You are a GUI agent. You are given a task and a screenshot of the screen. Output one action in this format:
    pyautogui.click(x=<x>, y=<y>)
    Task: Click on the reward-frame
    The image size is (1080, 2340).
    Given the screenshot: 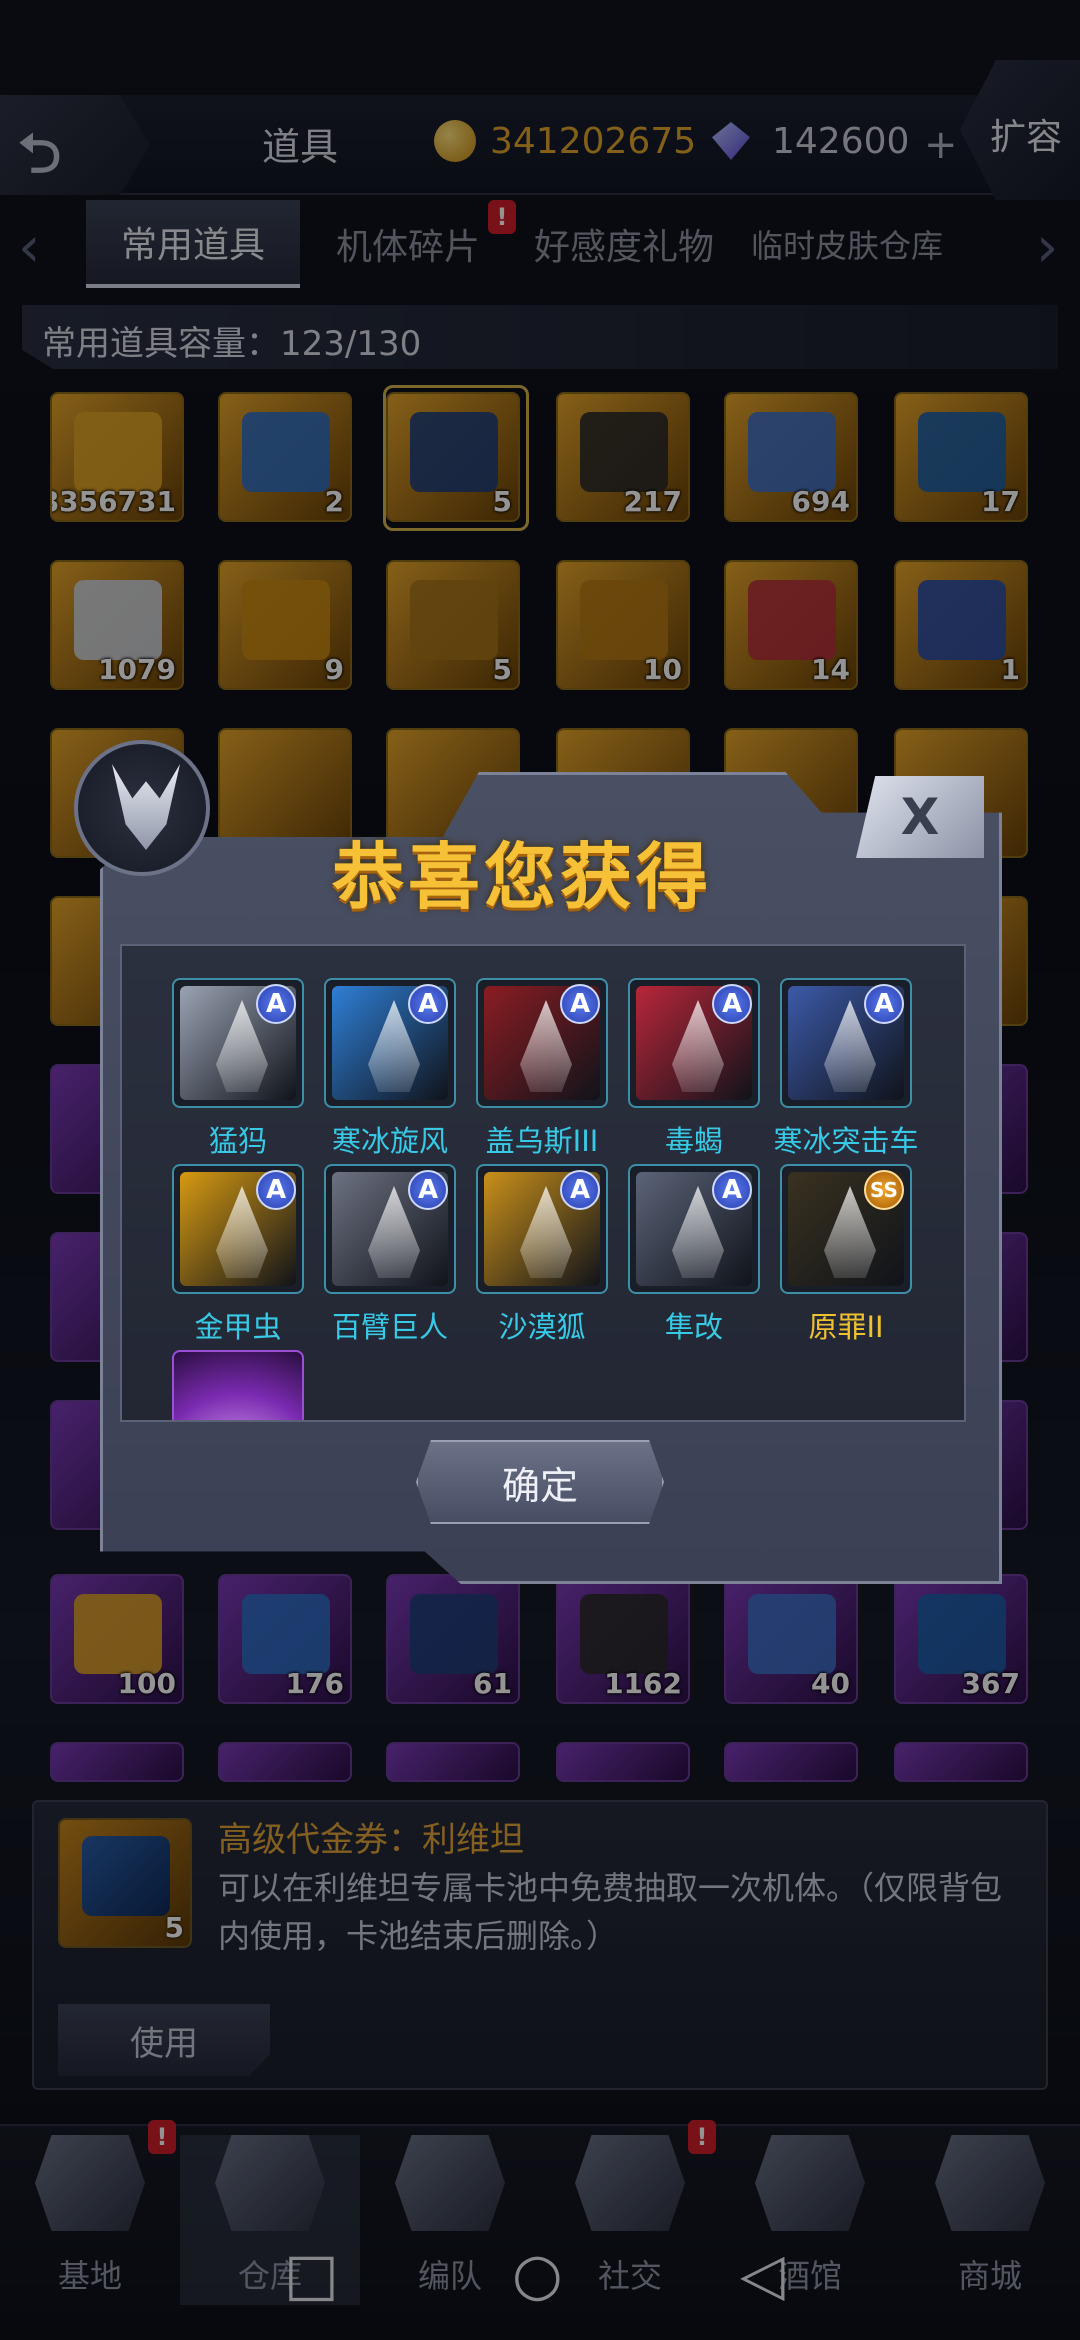 What is the action you would take?
    pyautogui.click(x=238, y=1385)
    